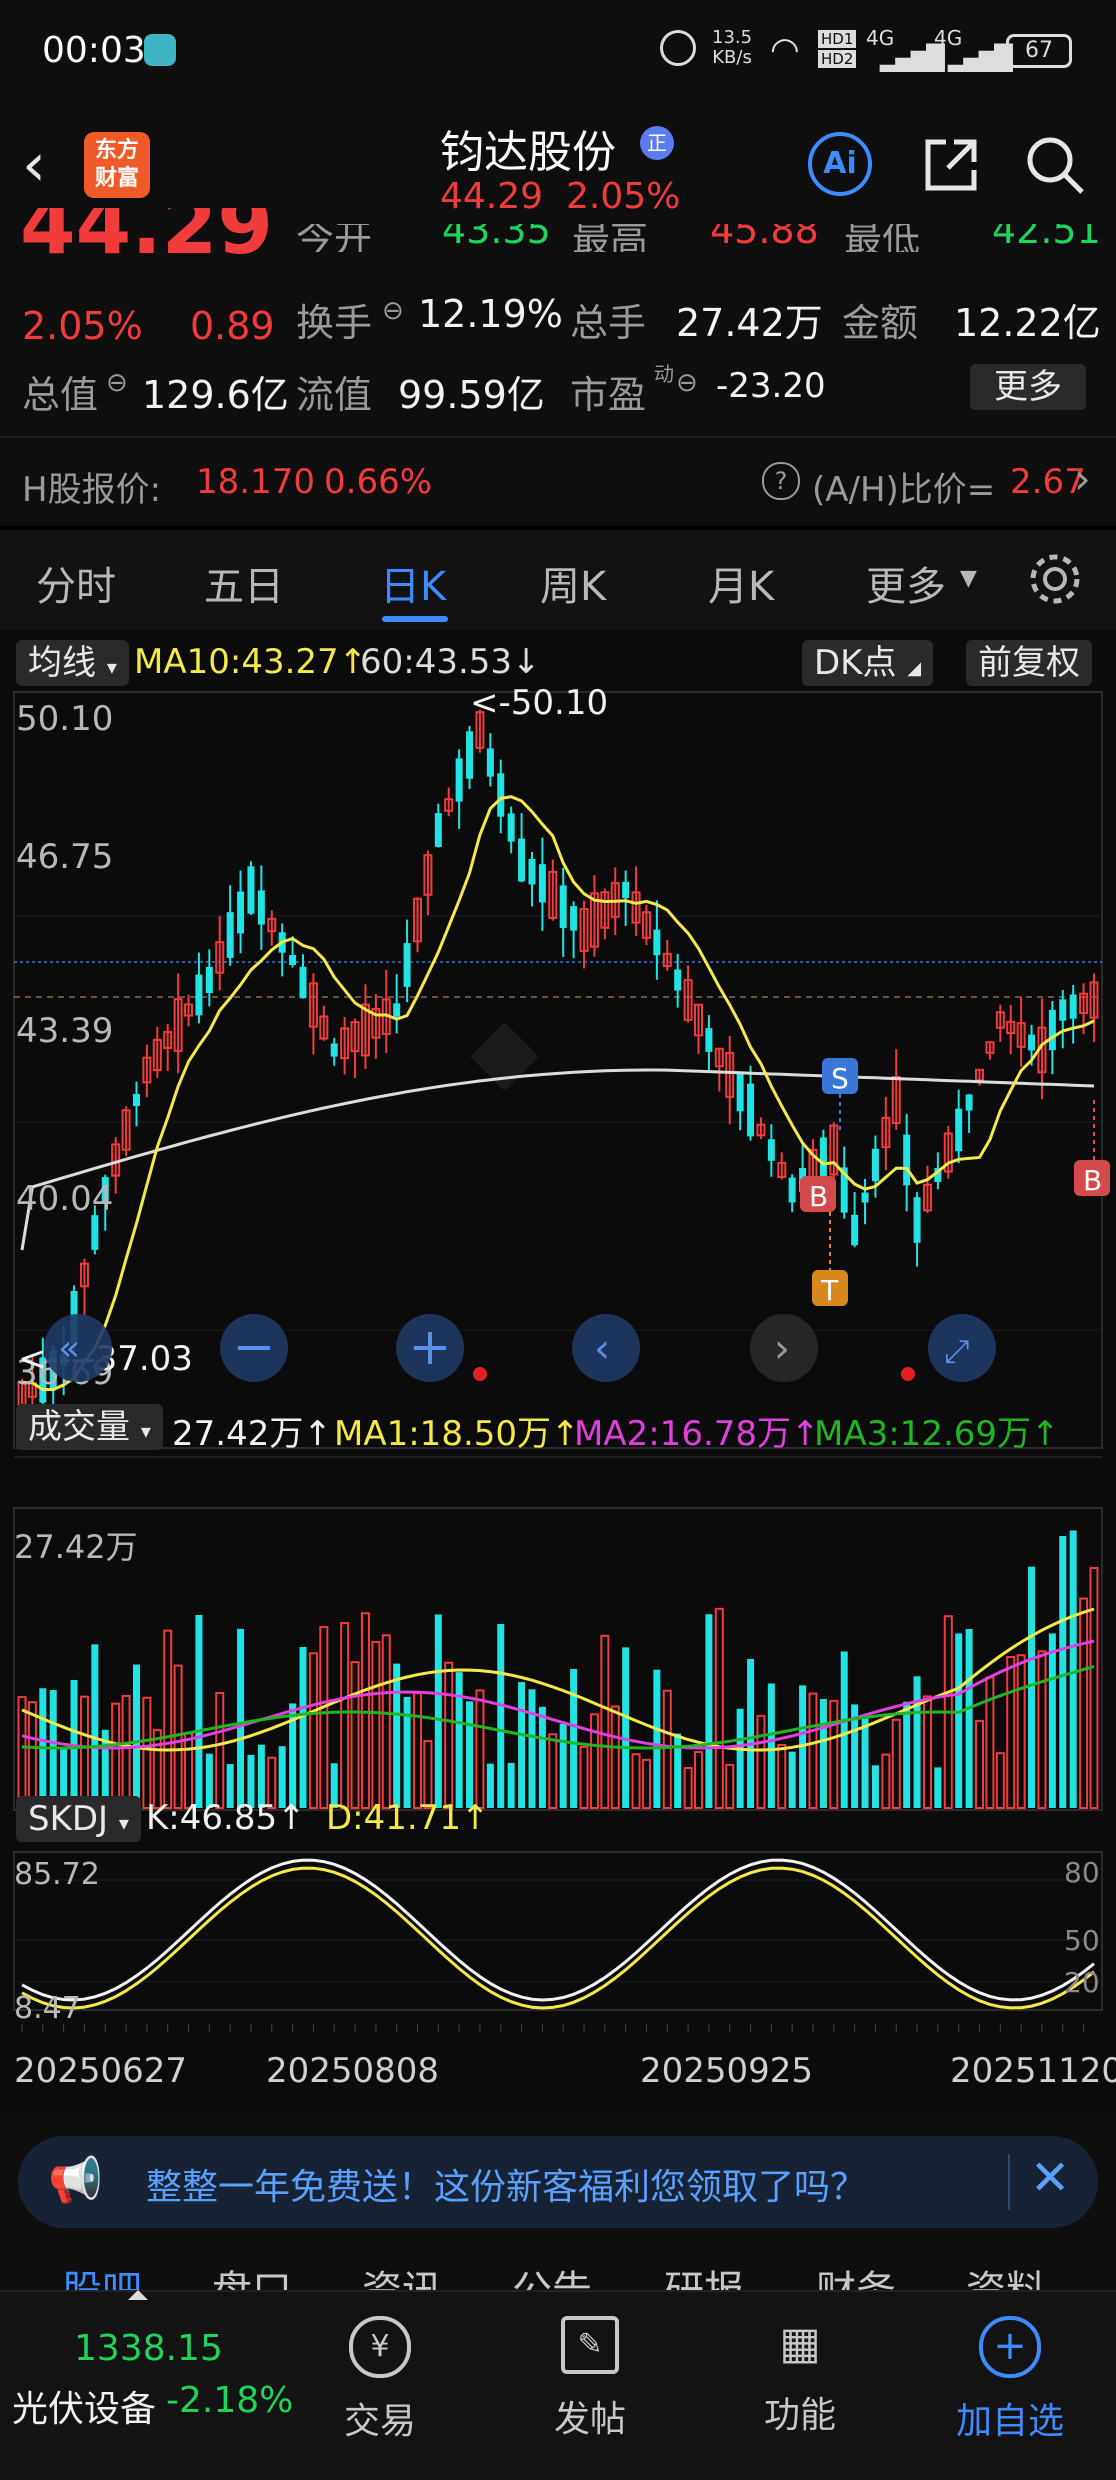 The width and height of the screenshot is (1116, 2480). I want to click on subtab-gonggao: 公告, so click(552, 2274).